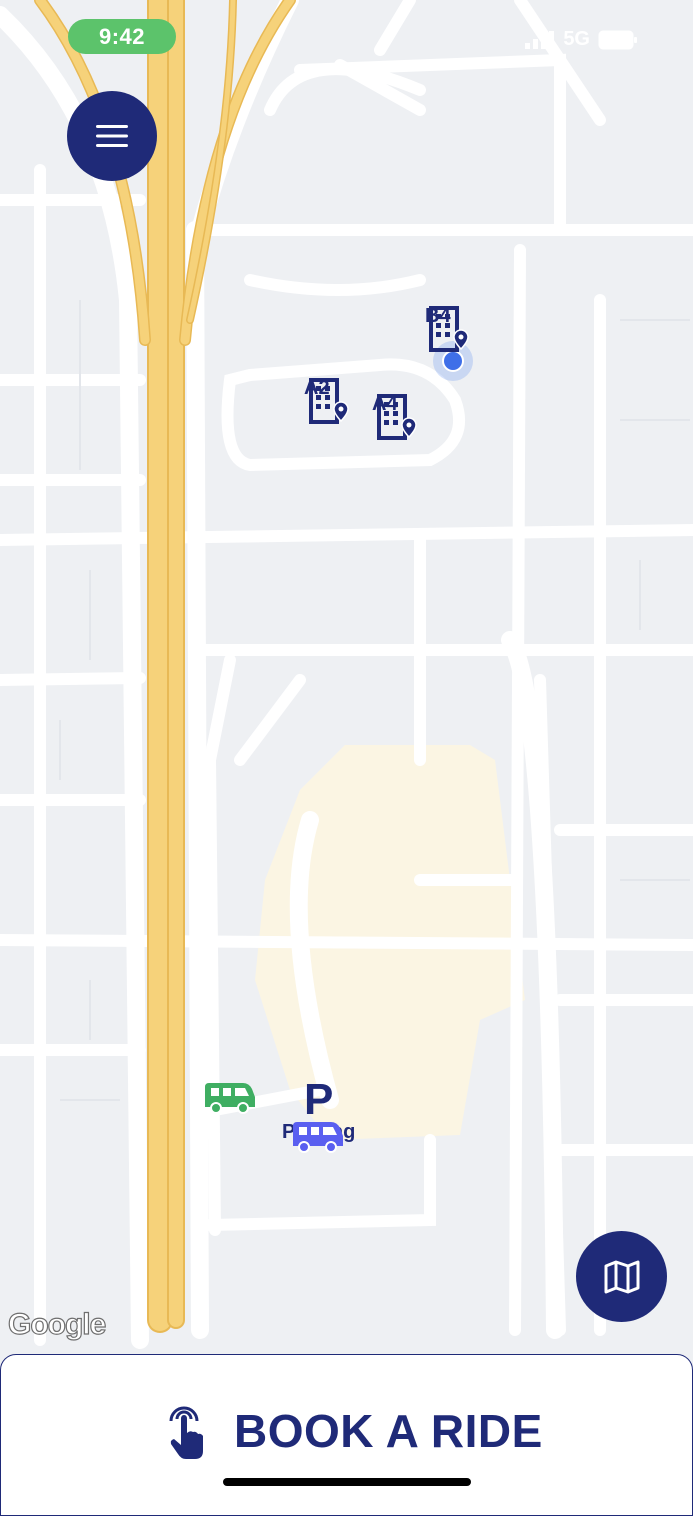 The image size is (693, 1516). What do you see at coordinates (186, 1432) in the screenshot?
I see `tap-hand-icon` at bounding box center [186, 1432].